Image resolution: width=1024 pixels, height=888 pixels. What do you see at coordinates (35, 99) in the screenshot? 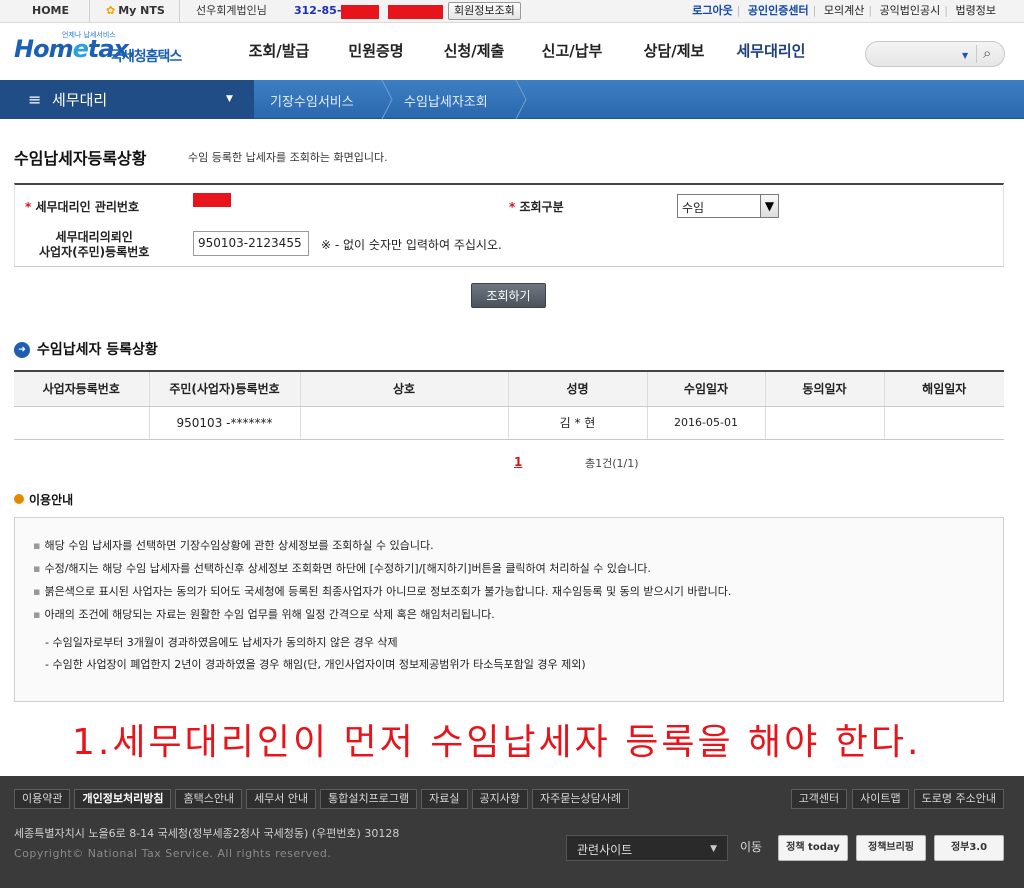
I see `hamburger-icon: ≡` at bounding box center [35, 99].